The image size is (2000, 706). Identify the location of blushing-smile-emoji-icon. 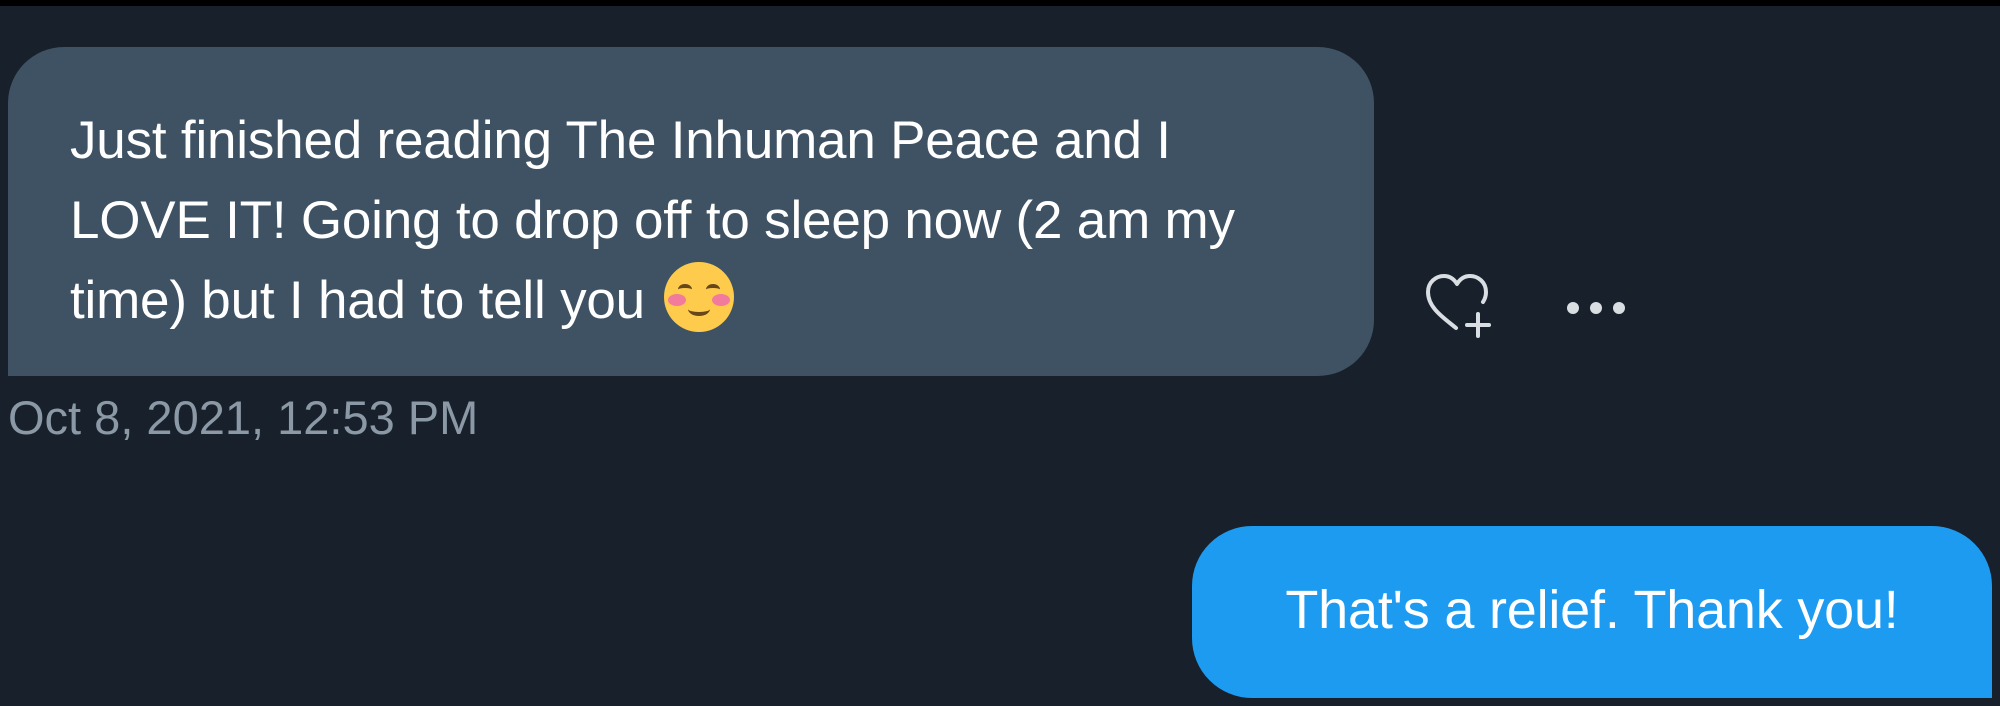
(698, 297).